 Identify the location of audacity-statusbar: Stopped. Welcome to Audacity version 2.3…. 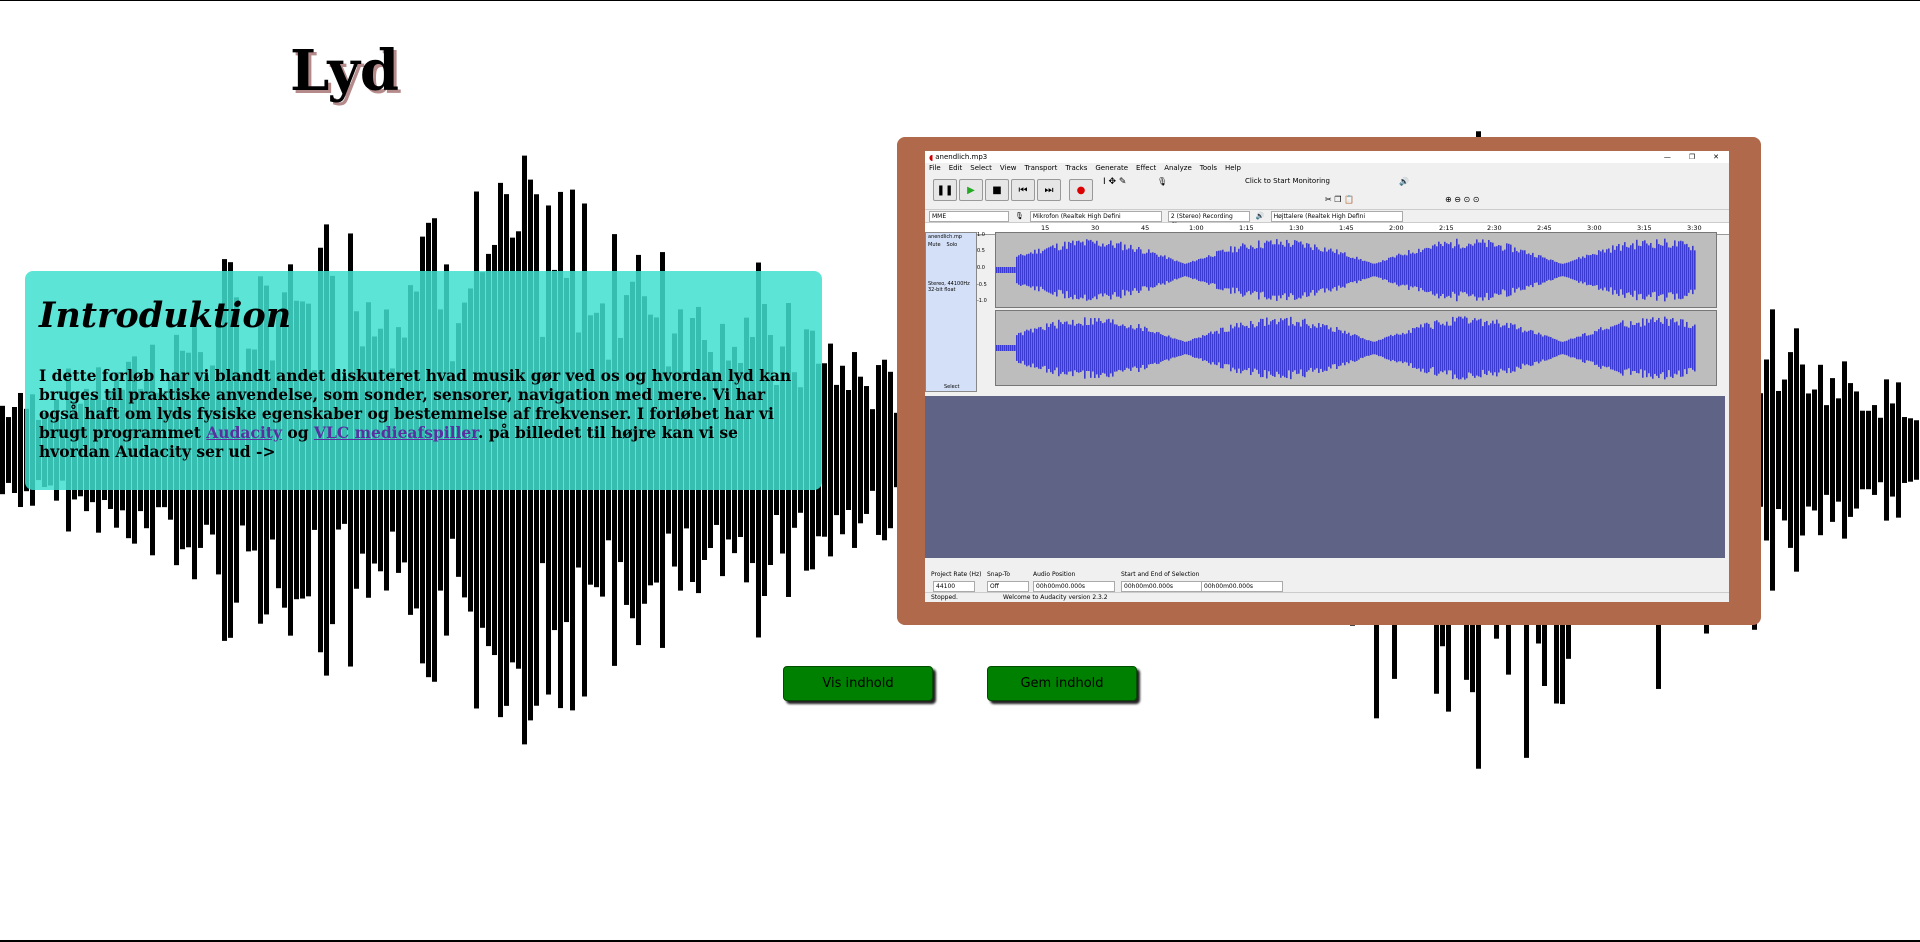
(1327, 597).